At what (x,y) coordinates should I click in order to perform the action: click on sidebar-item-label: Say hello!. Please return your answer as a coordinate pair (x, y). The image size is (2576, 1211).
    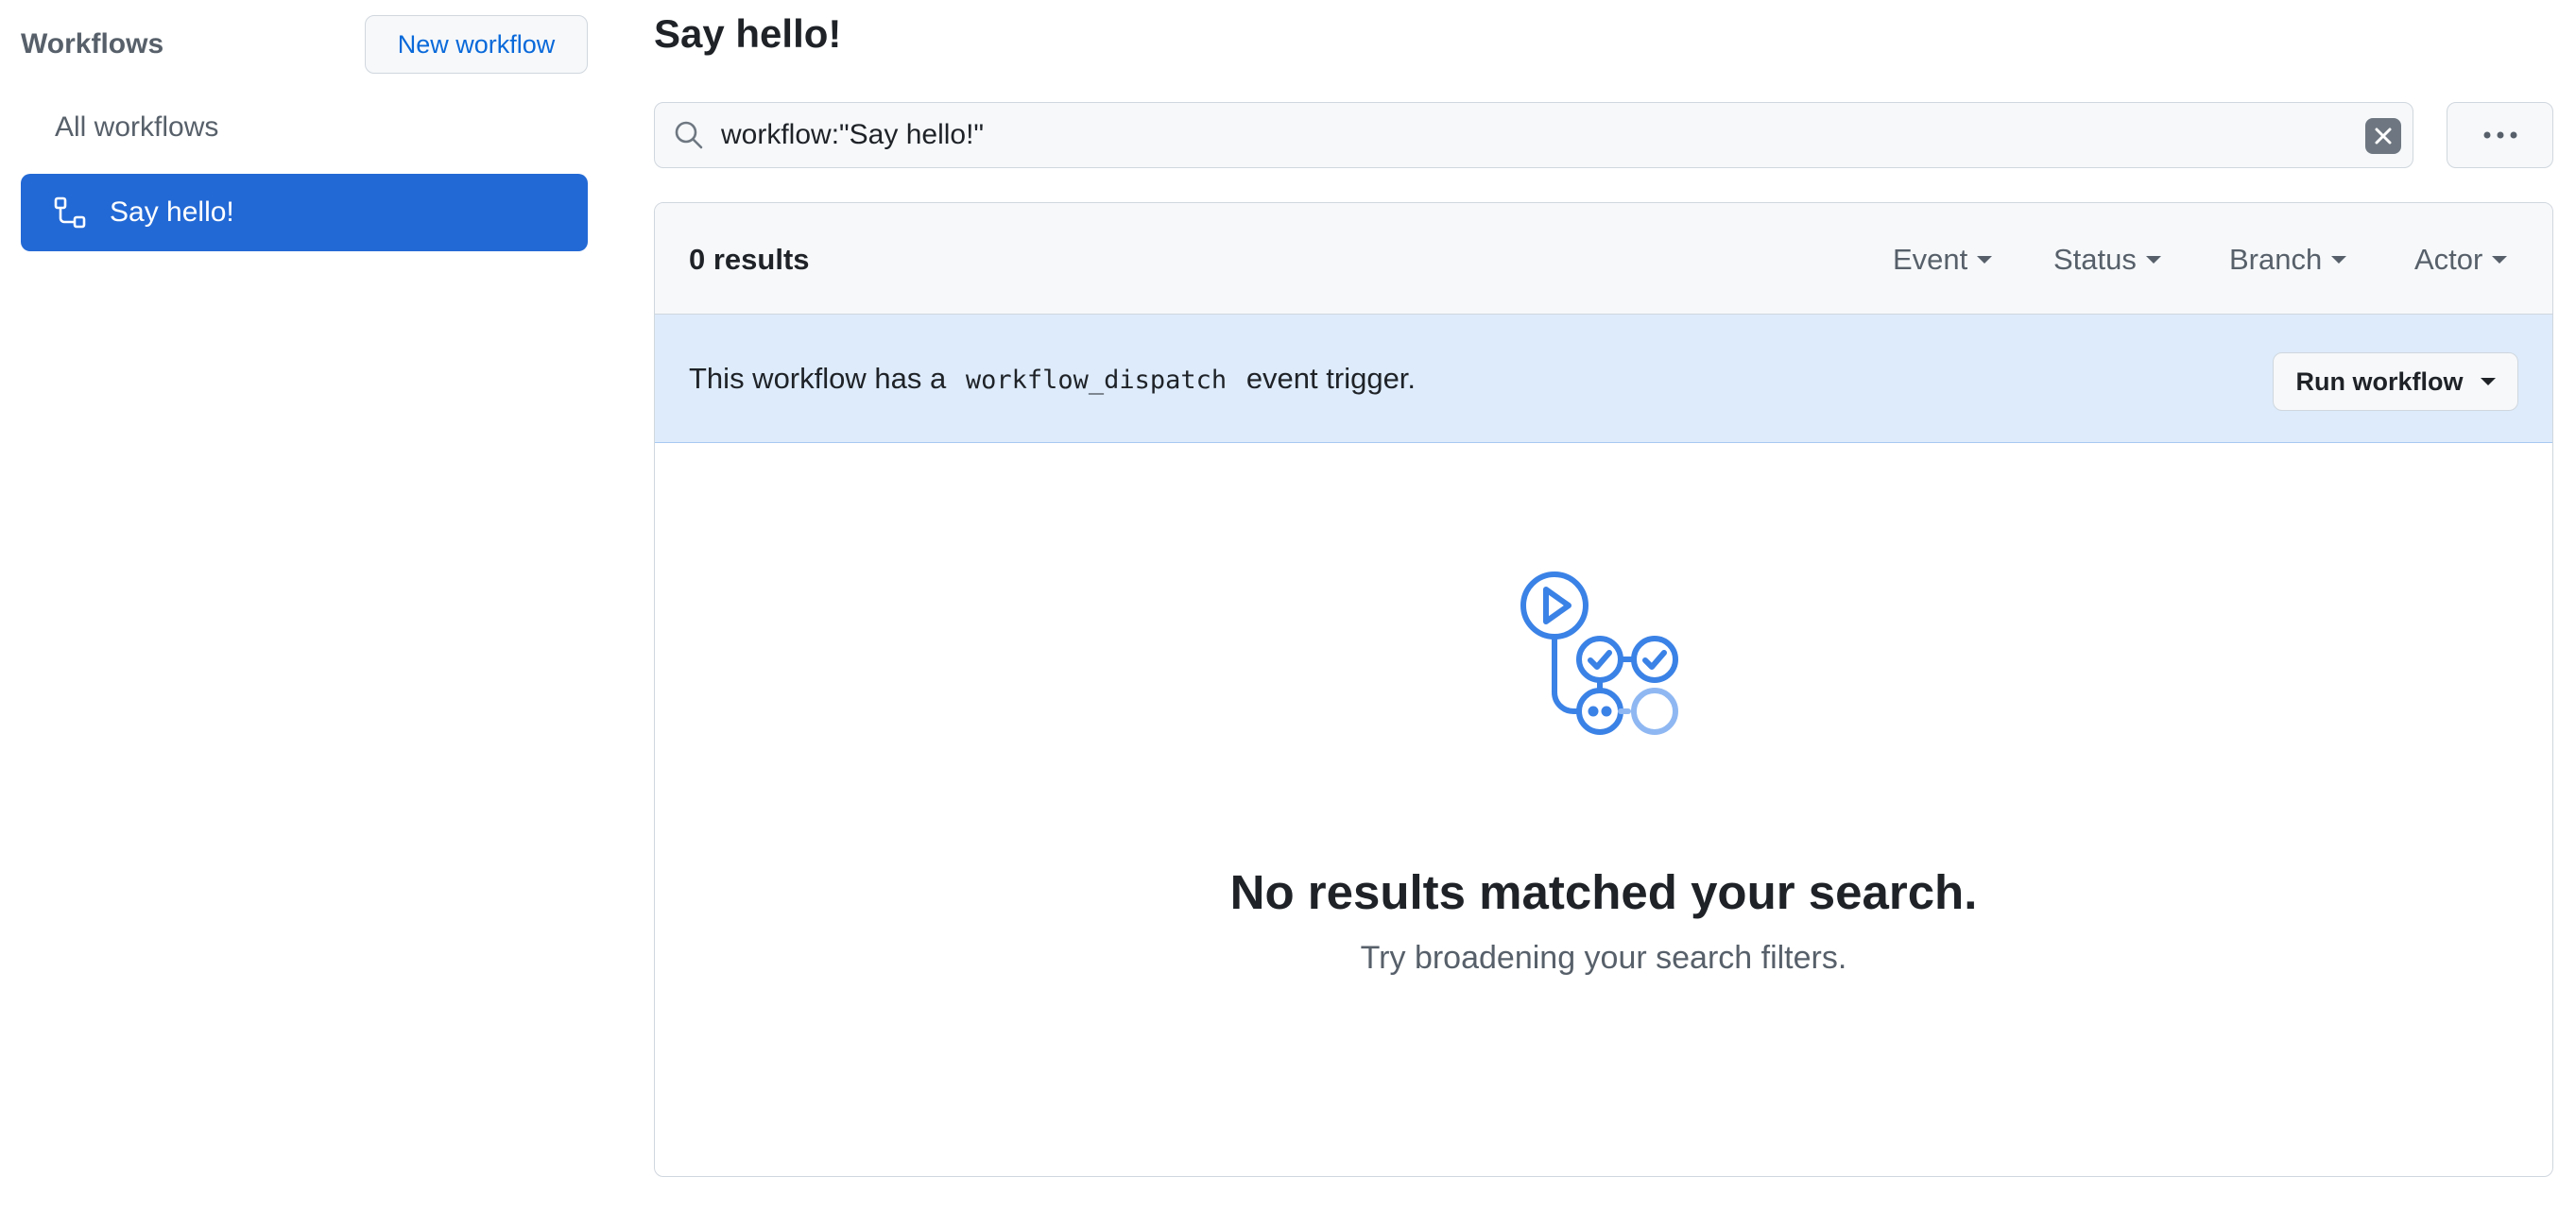
    Looking at the image, I should click on (172, 212).